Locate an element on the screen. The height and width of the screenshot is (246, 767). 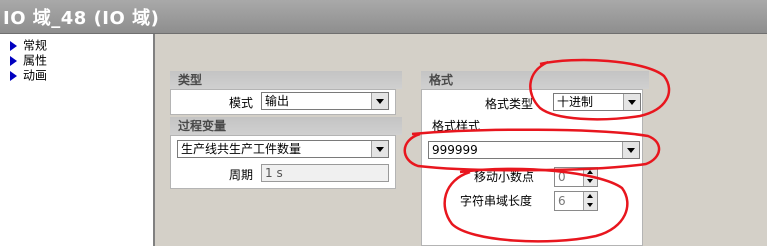
window-title: IO 域_48 (IO 域) is located at coordinates (81, 18).